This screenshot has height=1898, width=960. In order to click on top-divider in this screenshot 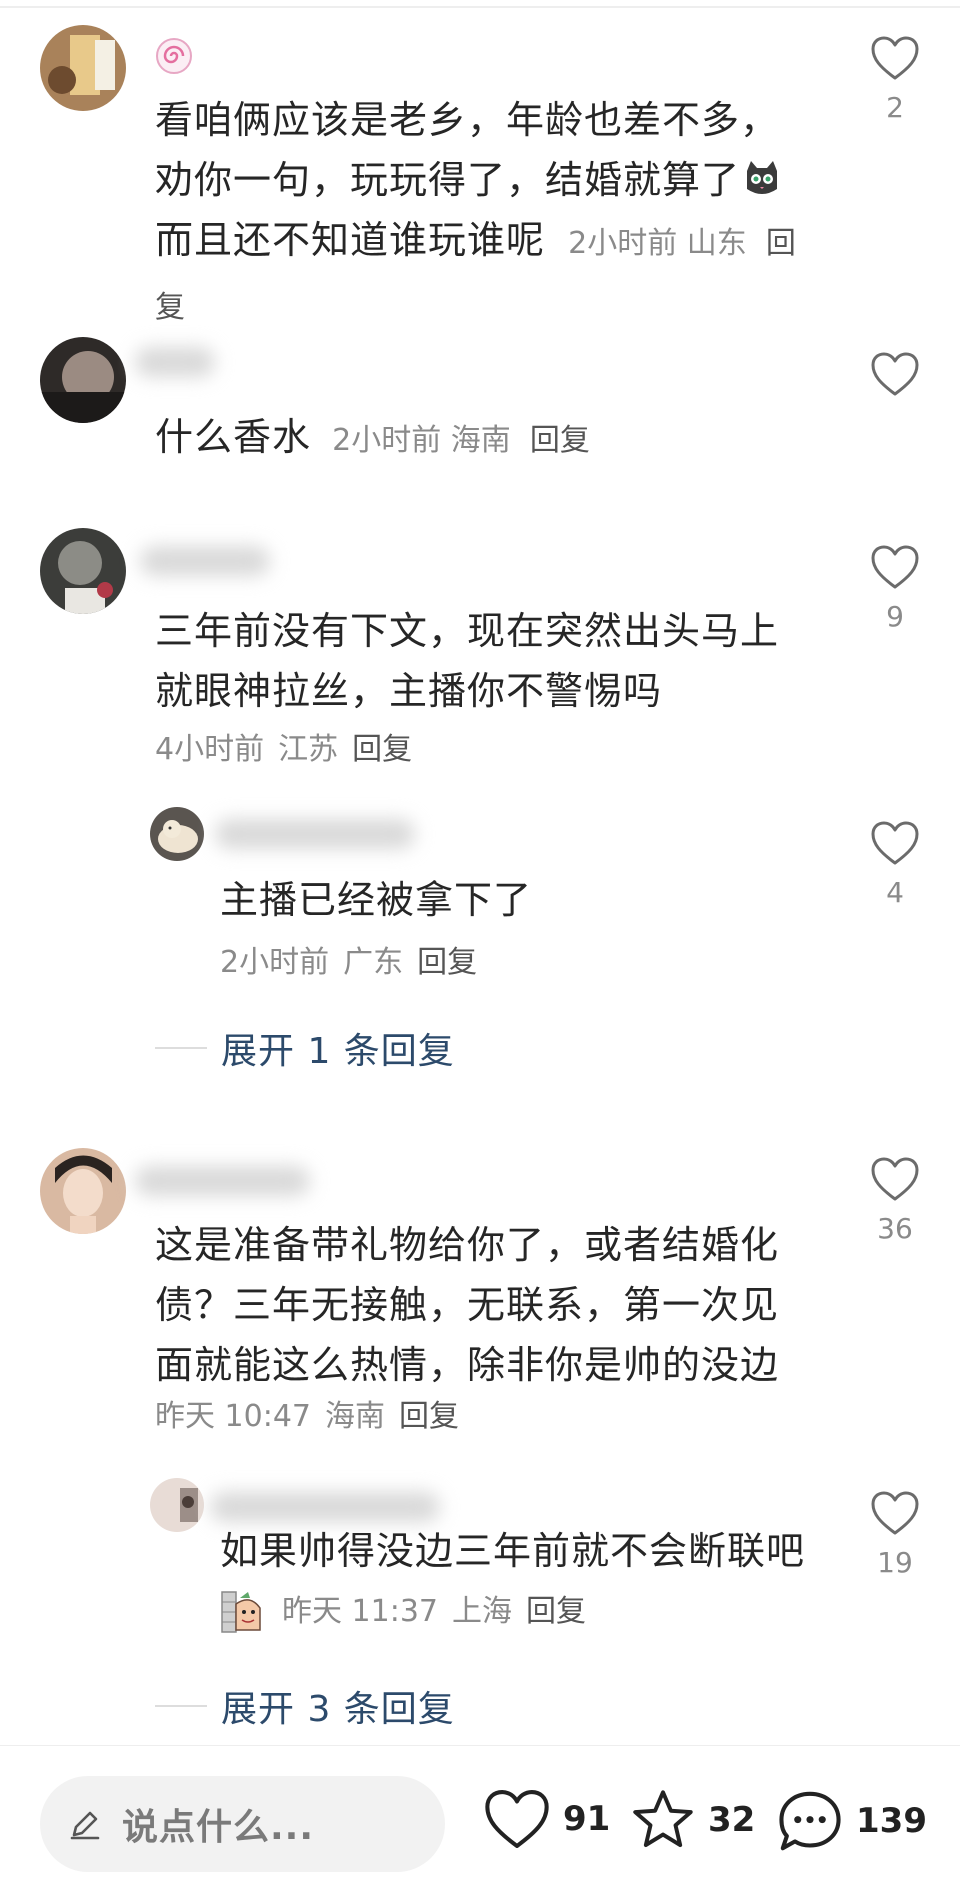, I will do `click(480, 7)`.